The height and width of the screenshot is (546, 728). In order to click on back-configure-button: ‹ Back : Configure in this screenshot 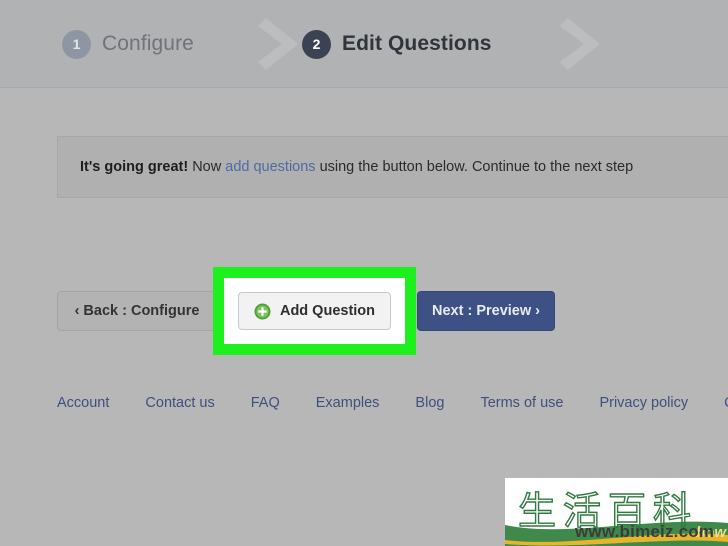, I will do `click(137, 311)`.